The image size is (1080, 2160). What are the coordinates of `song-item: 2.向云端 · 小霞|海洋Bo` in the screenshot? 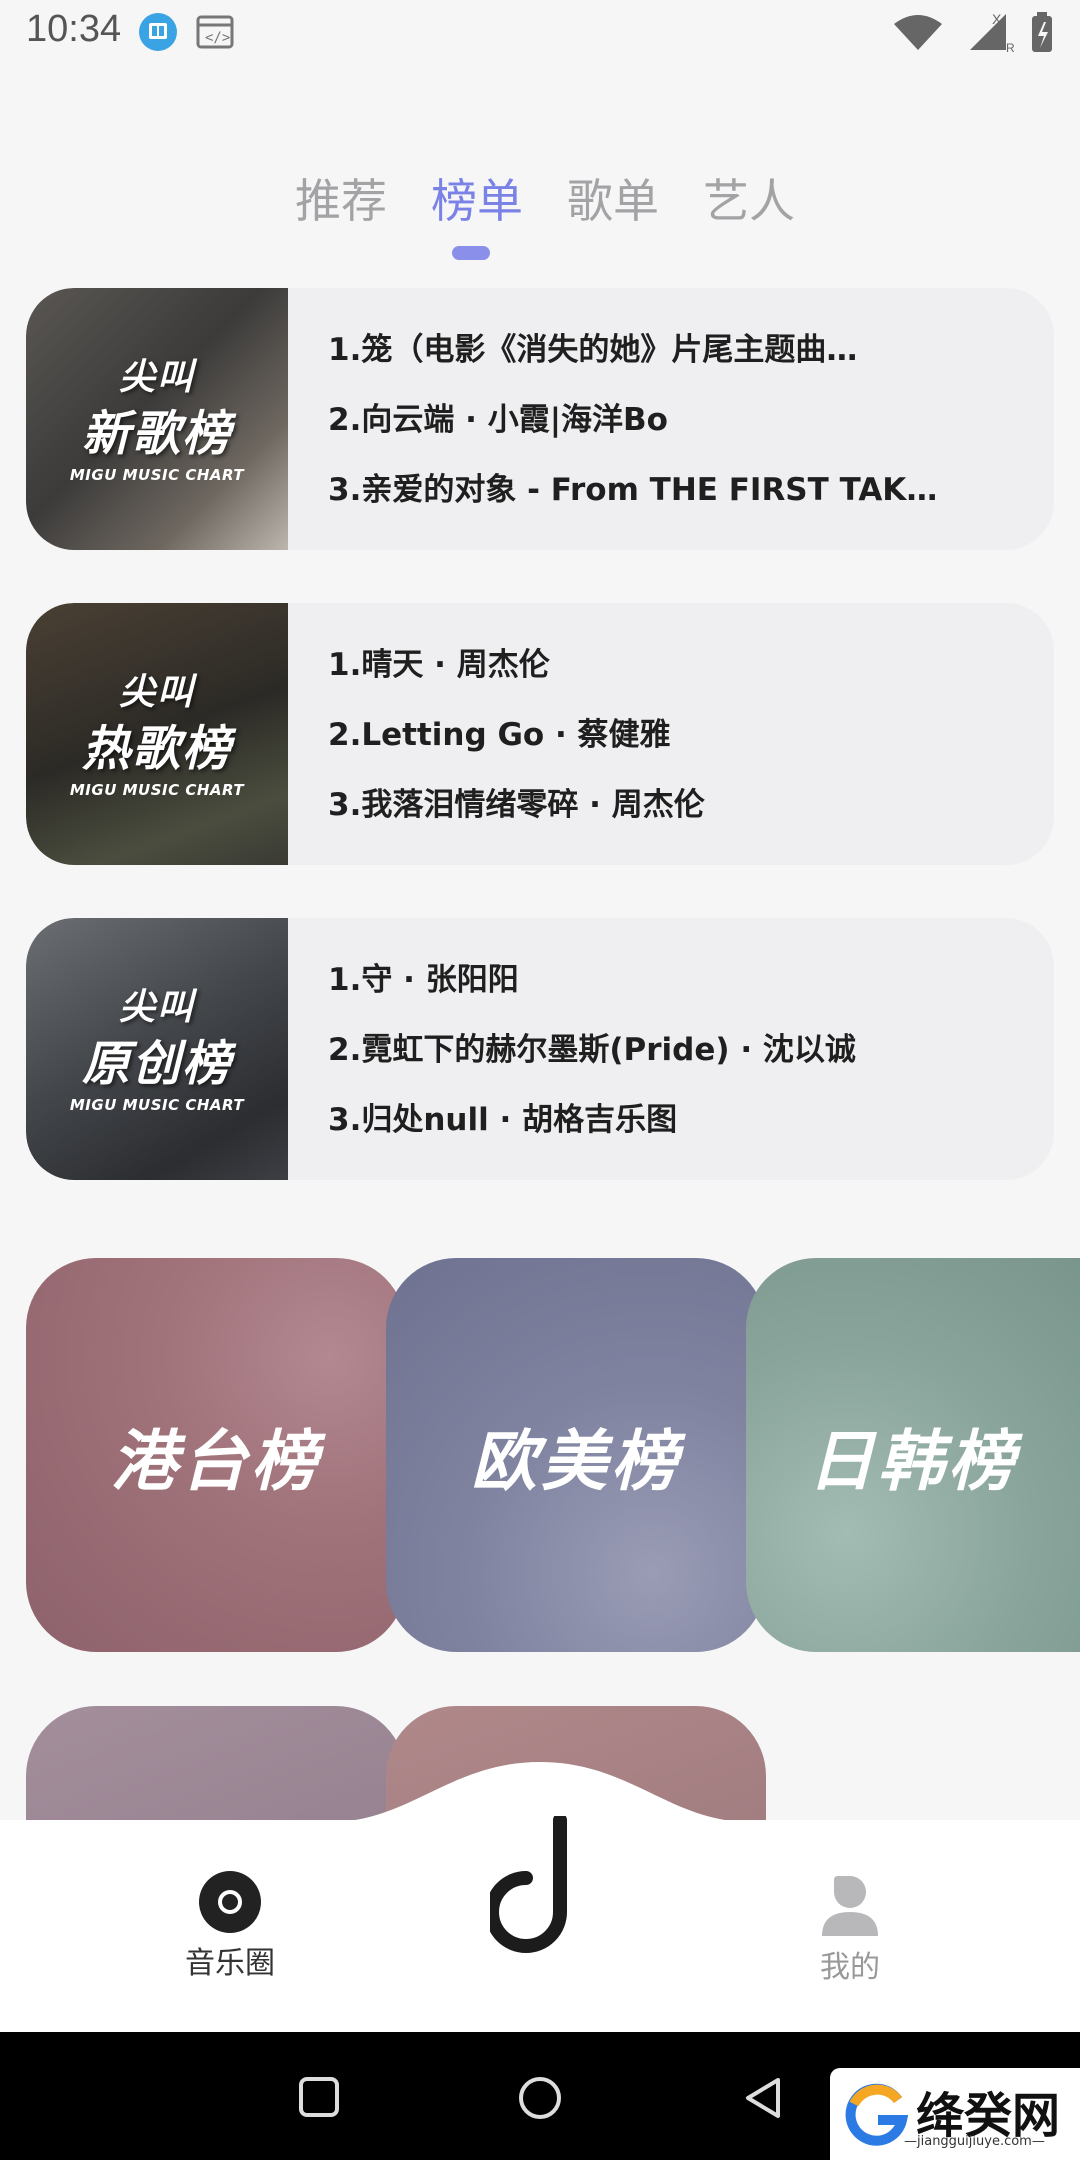 It's located at (678, 427).